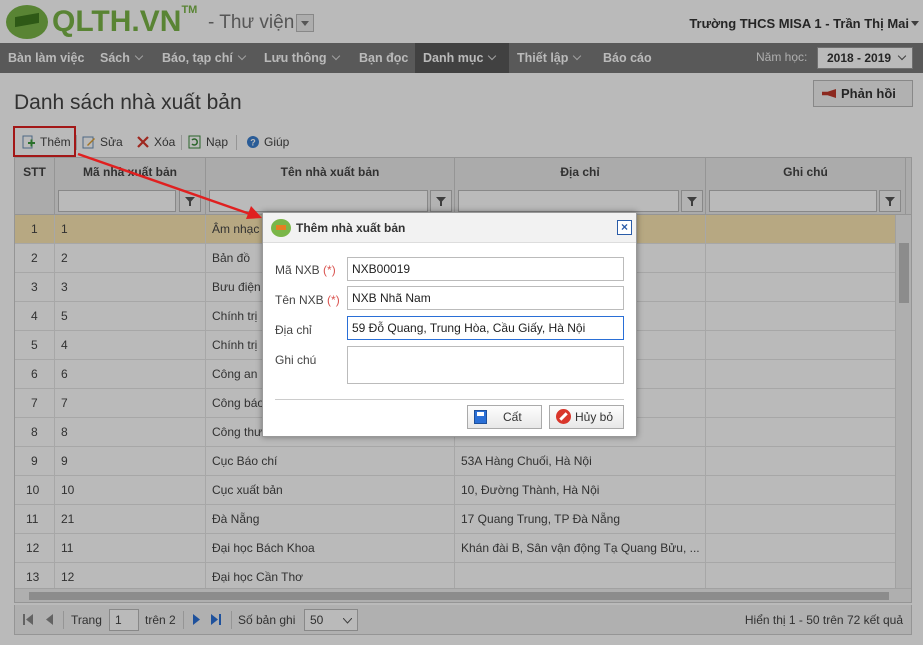 This screenshot has width=923, height=645. Describe the element at coordinates (485, 328) in the screenshot. I see `address-input: 59 Đỗ Quang, Trung Hòa, Cầu Giấy, Hà Nội` at that location.